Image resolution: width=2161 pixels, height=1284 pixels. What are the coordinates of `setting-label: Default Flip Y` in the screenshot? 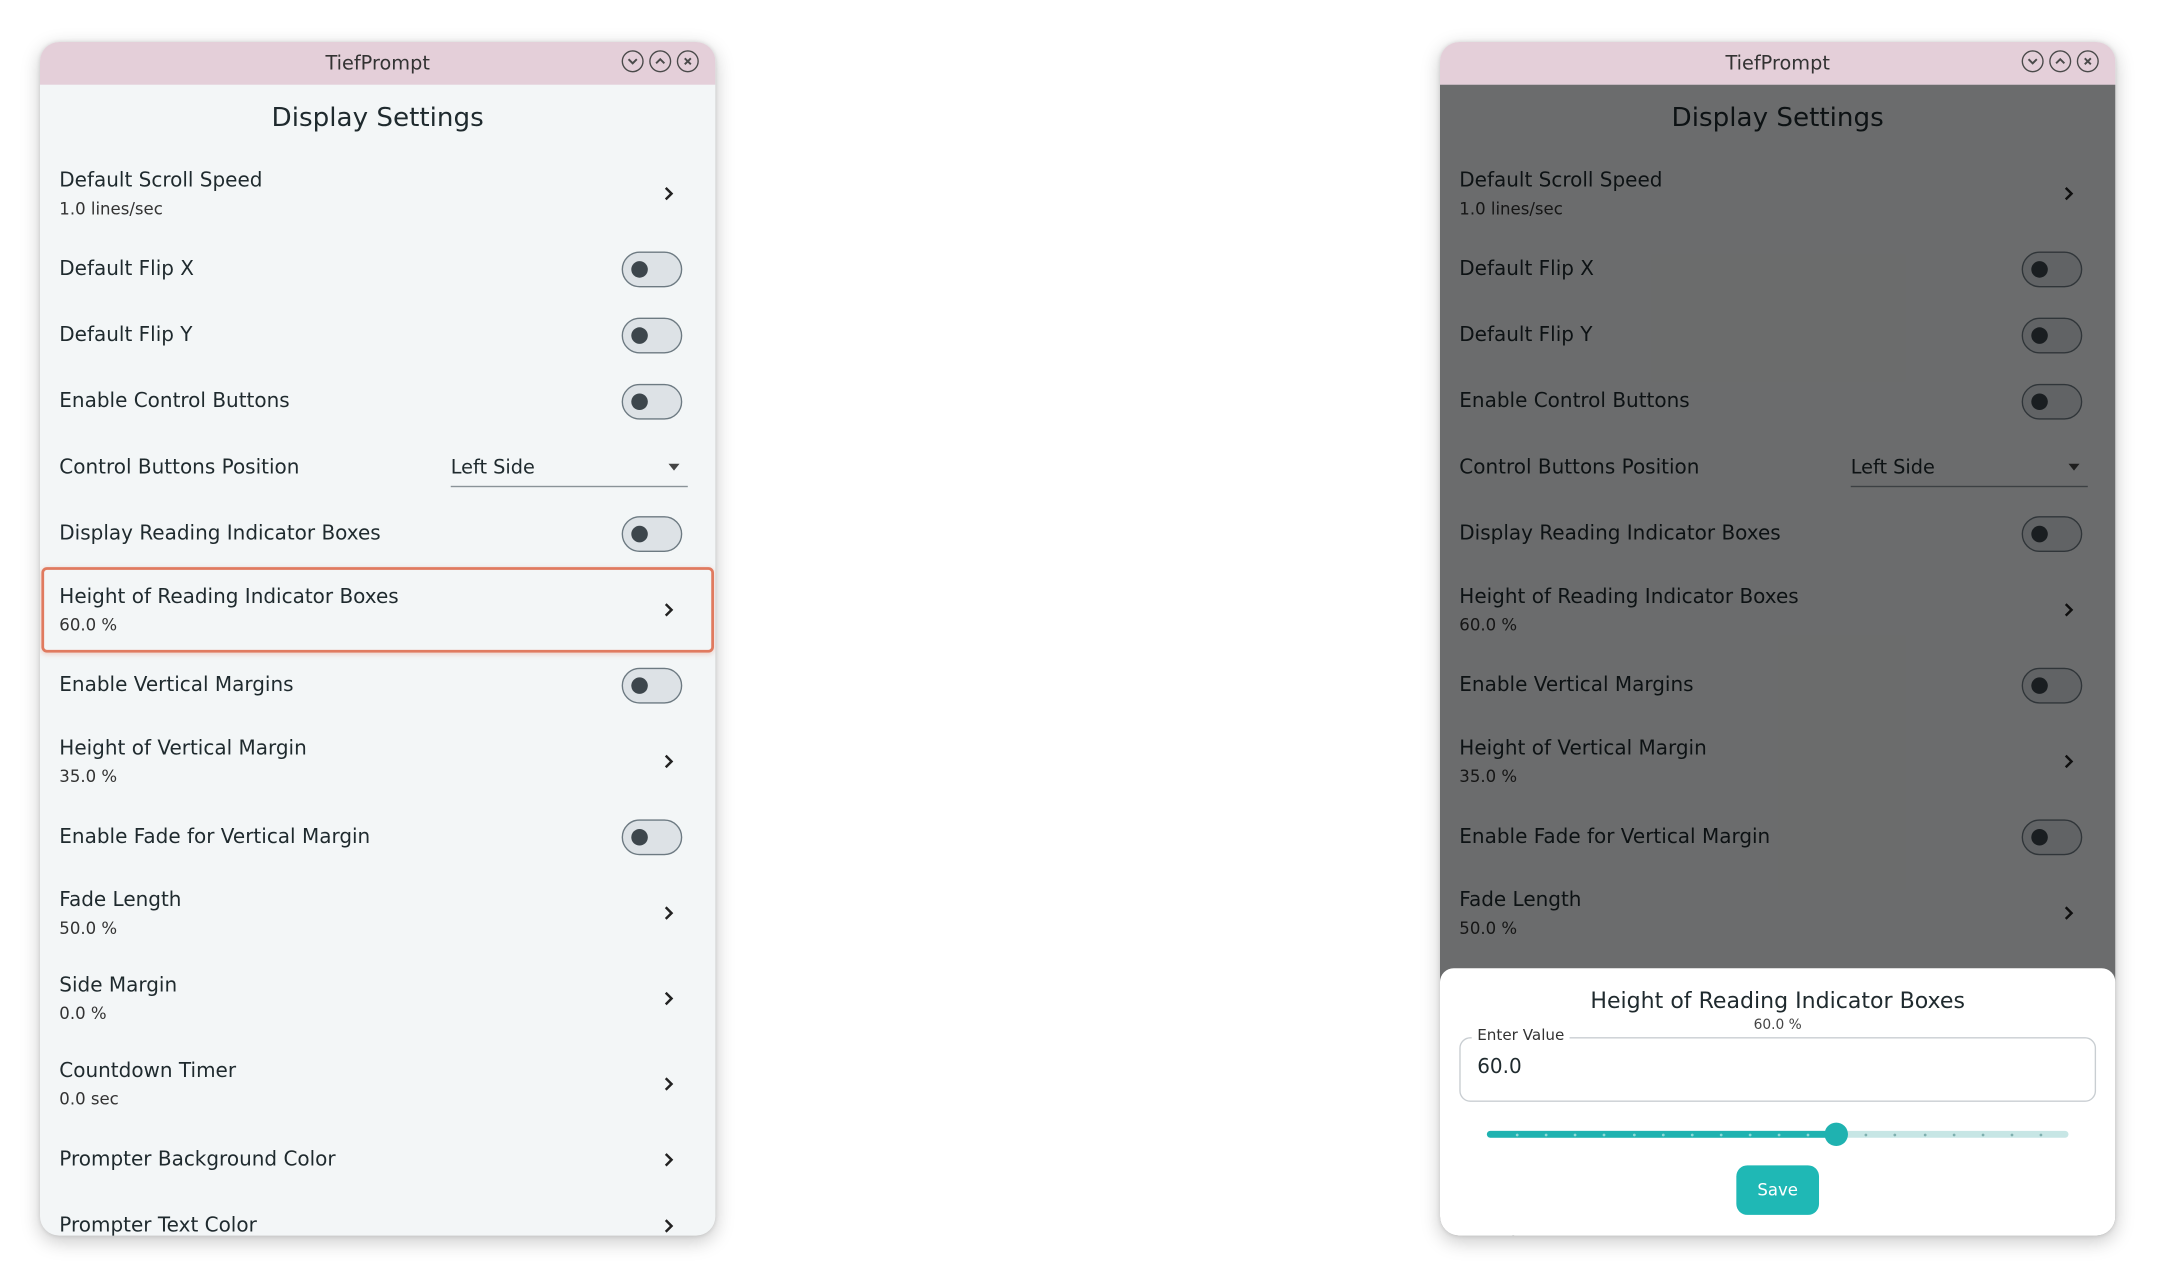 It's located at (126, 335).